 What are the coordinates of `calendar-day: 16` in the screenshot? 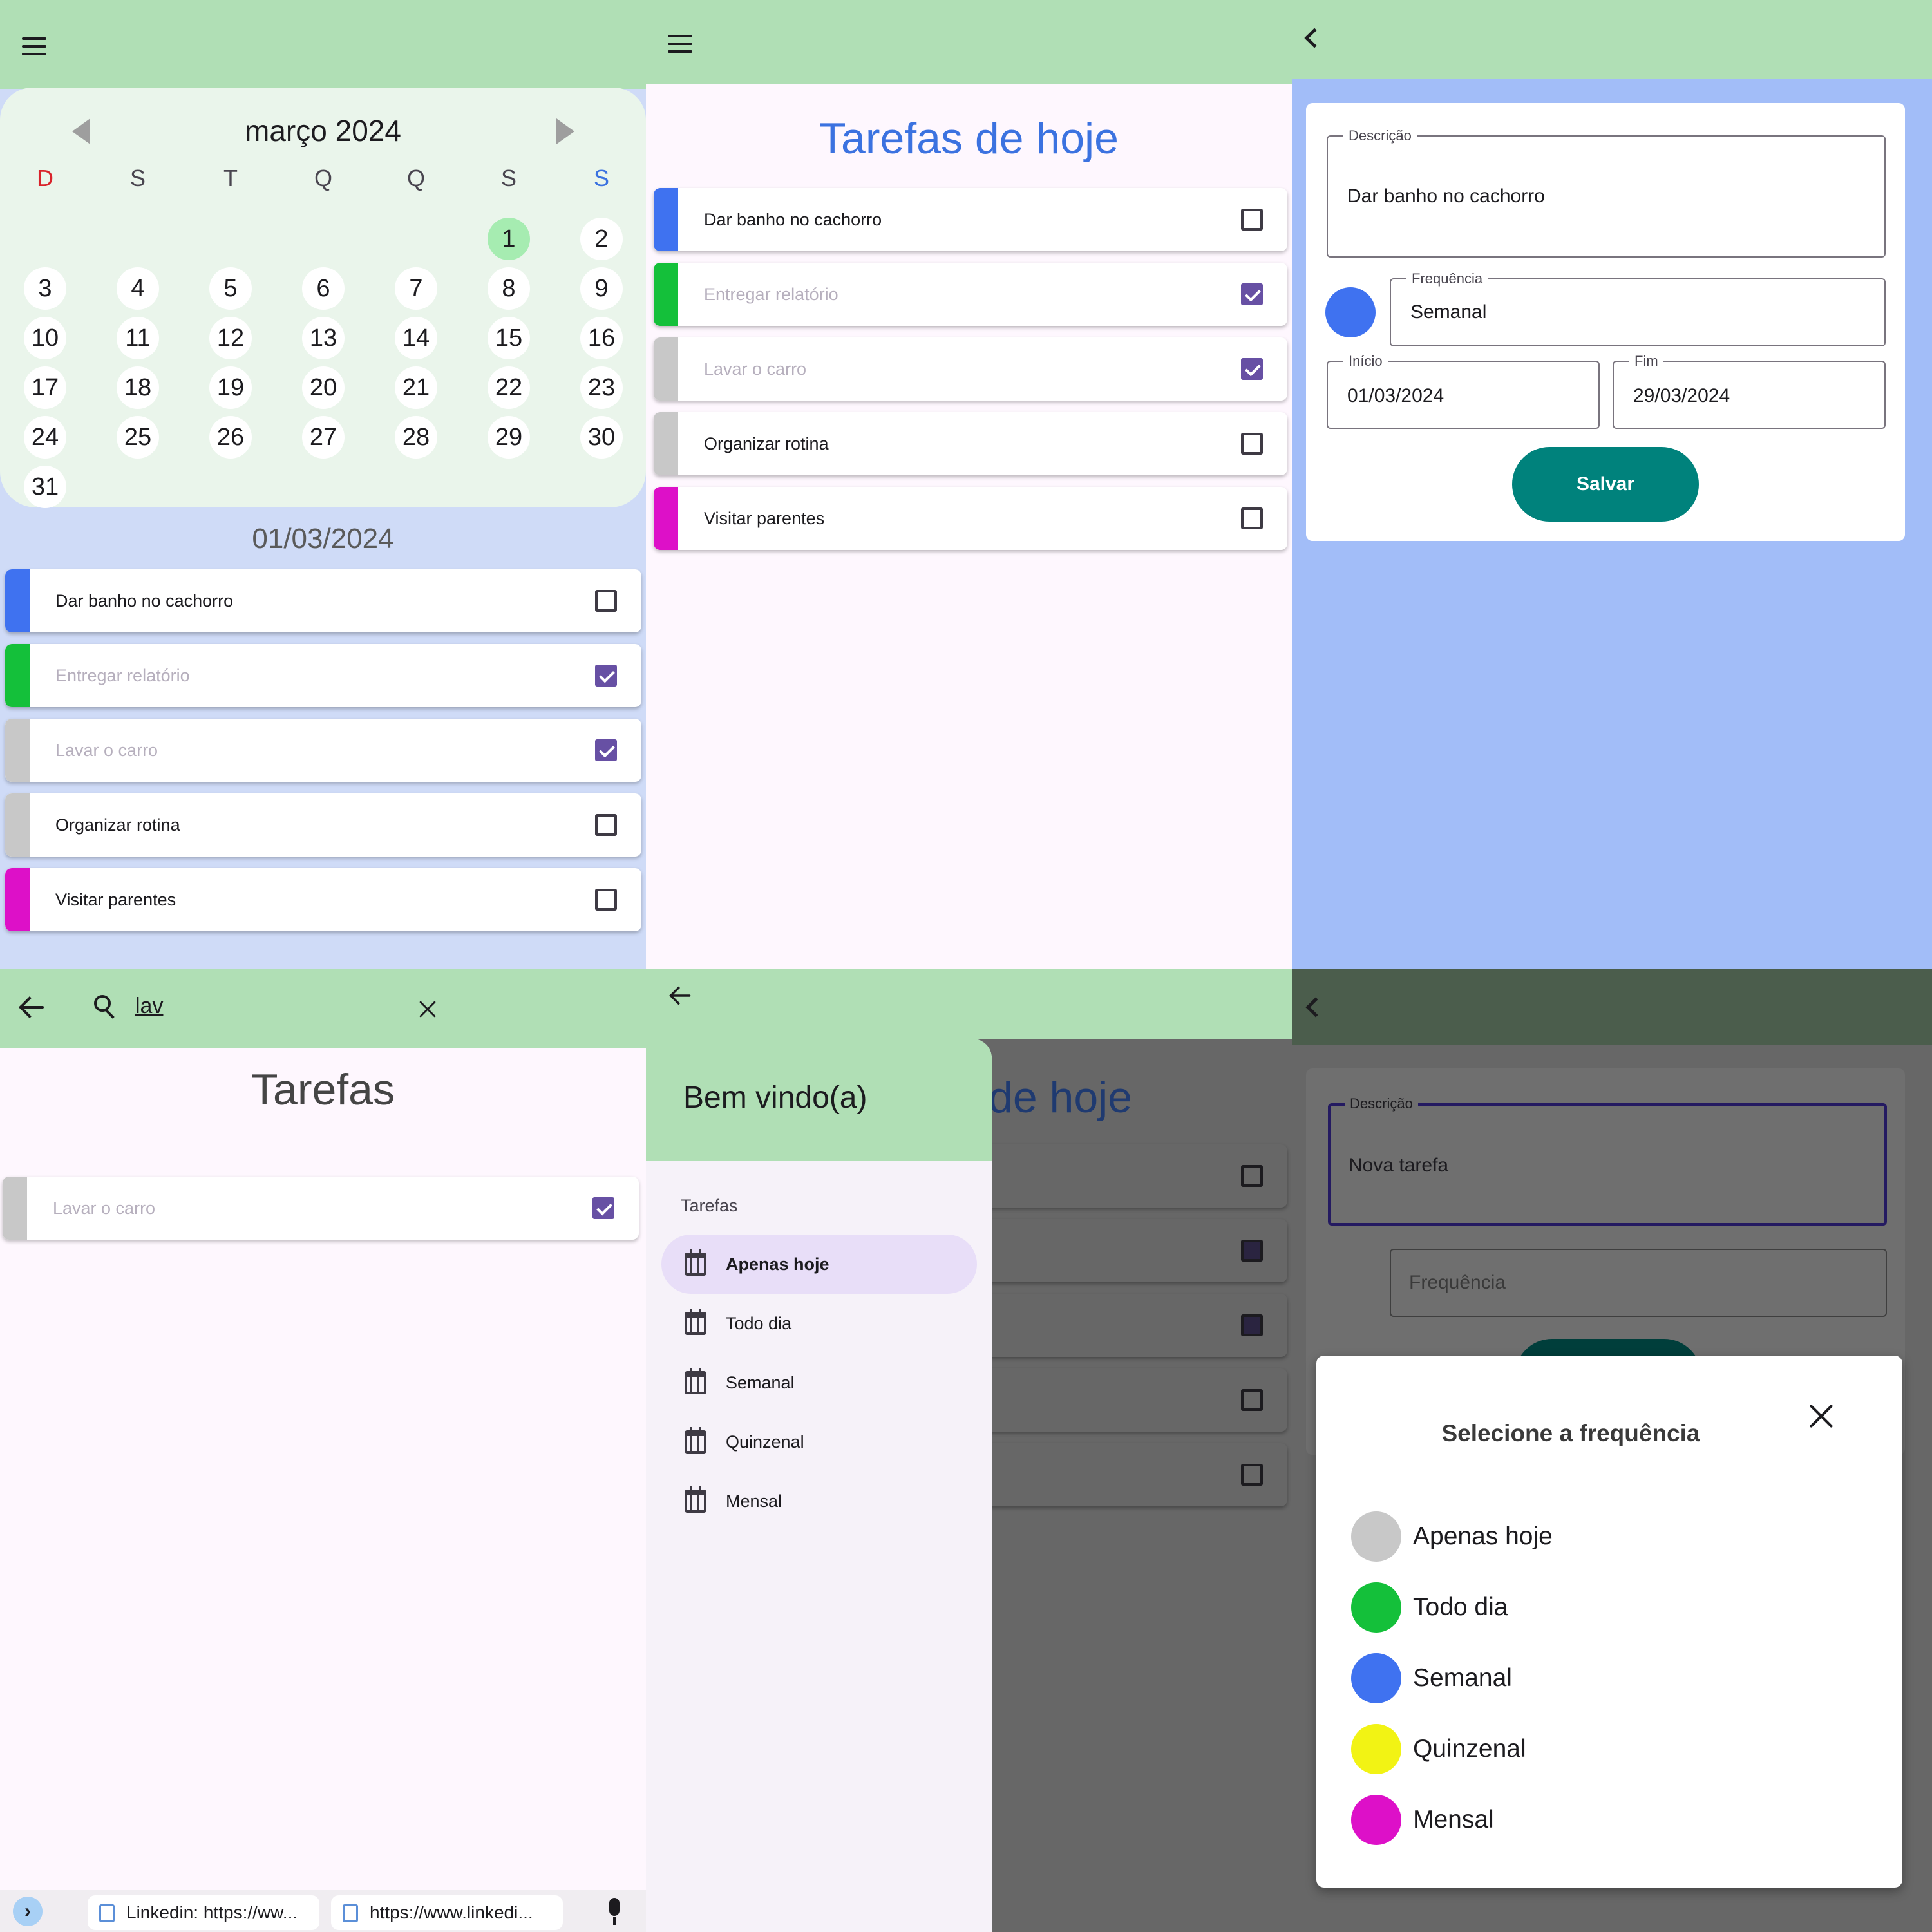 It's located at (602, 338).